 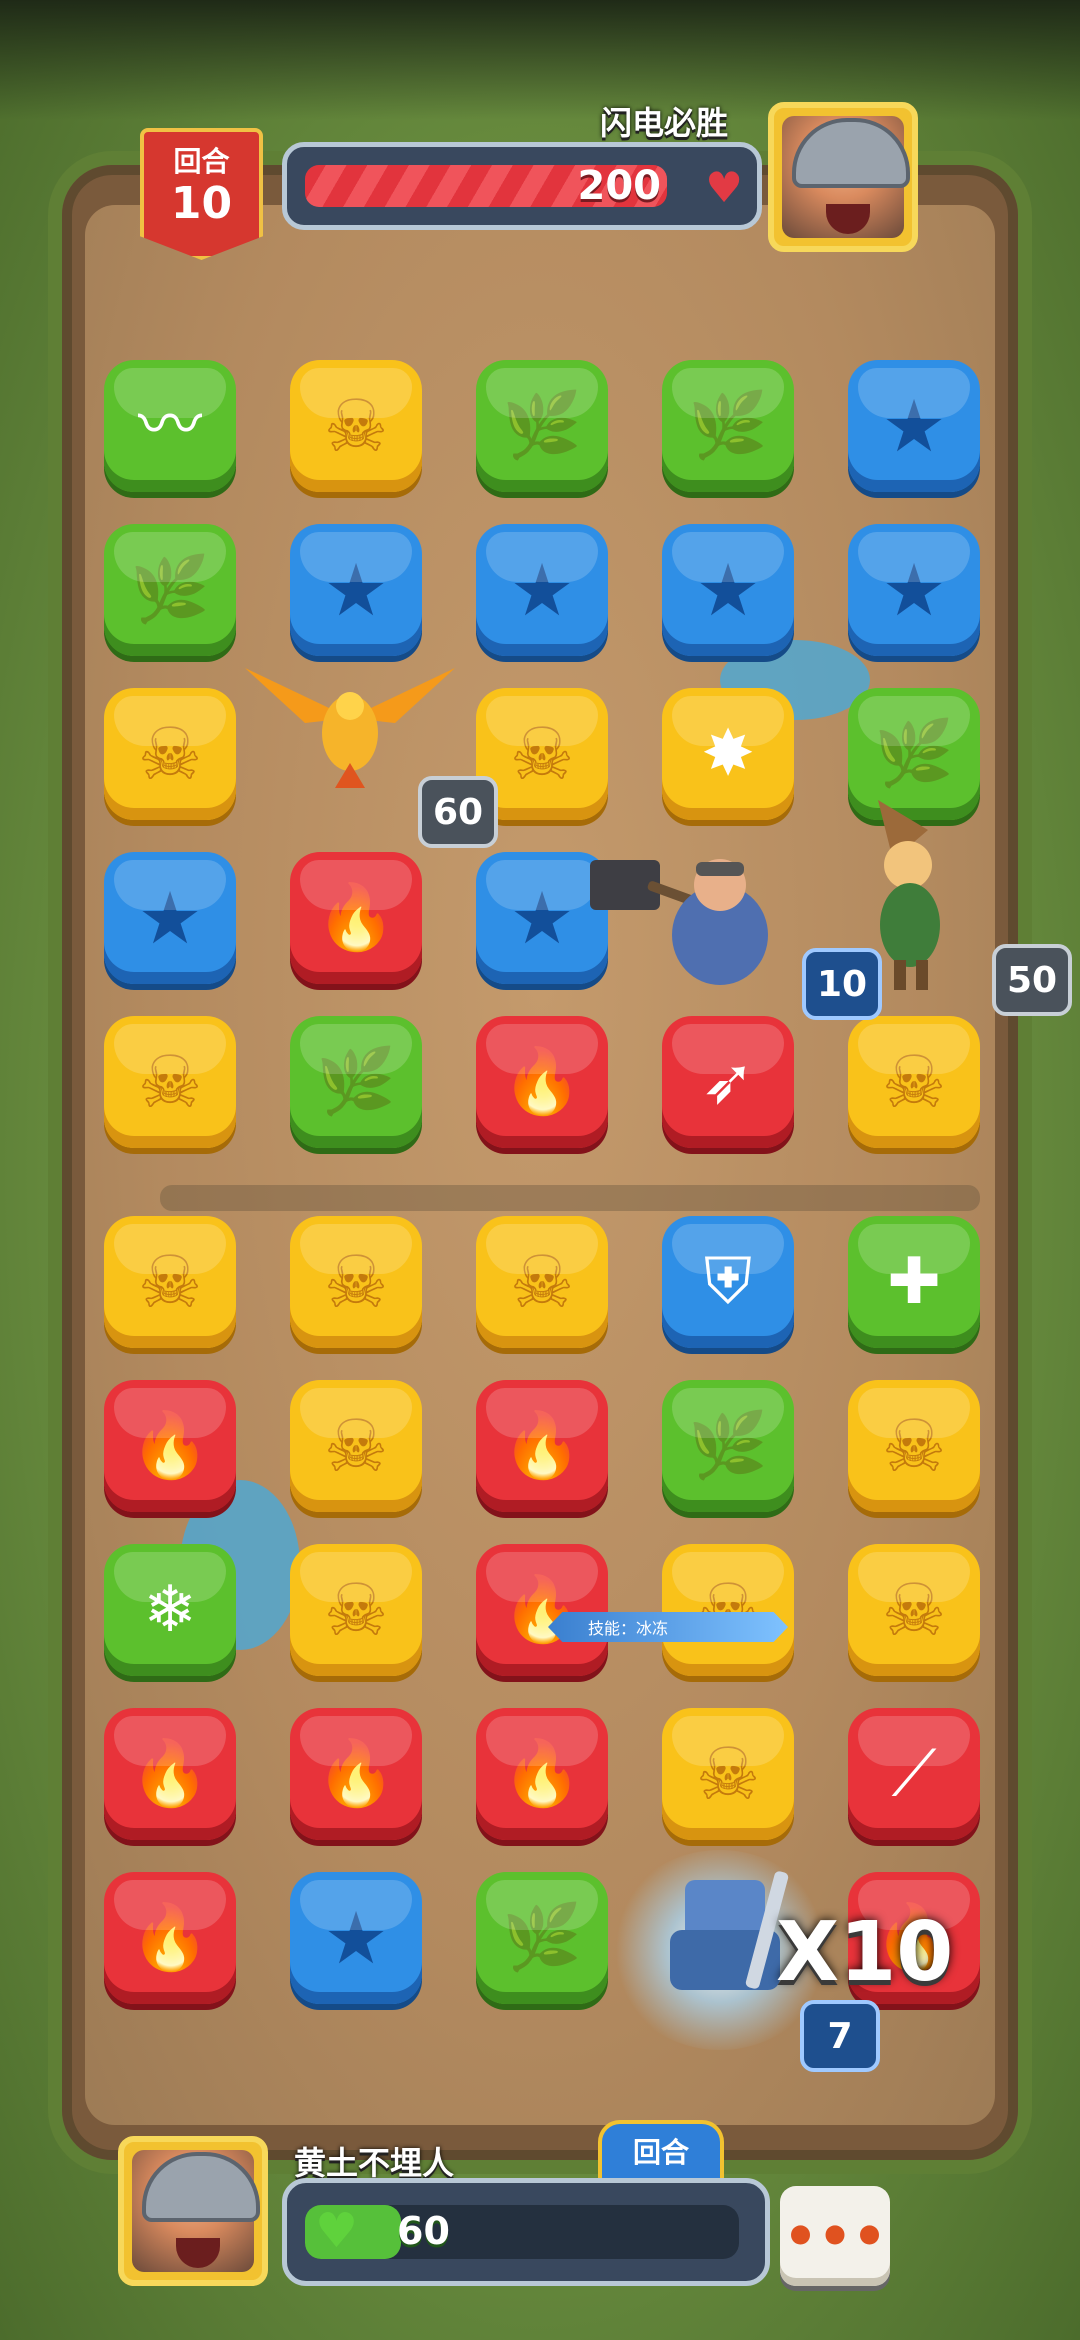 What do you see at coordinates (843, 177) in the screenshot?
I see `enemy-avatar` at bounding box center [843, 177].